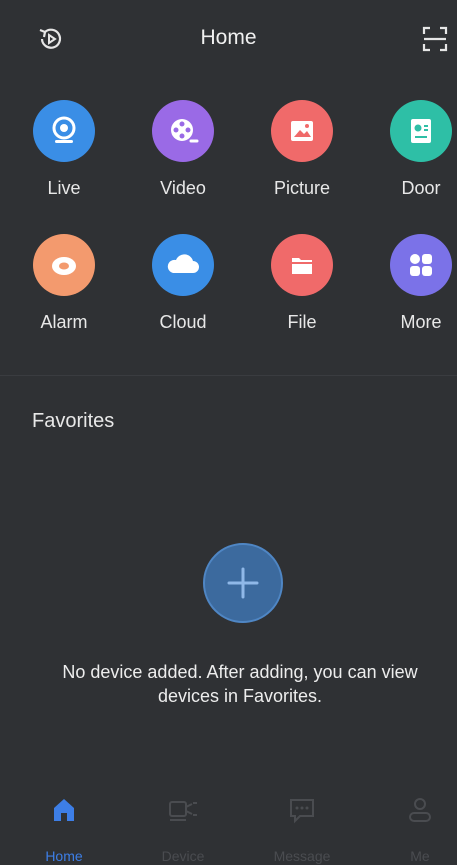 Image resolution: width=457 pixels, height=865 pixels. Describe the element at coordinates (73, 421) in the screenshot. I see `favorites-title: Favorites` at that location.